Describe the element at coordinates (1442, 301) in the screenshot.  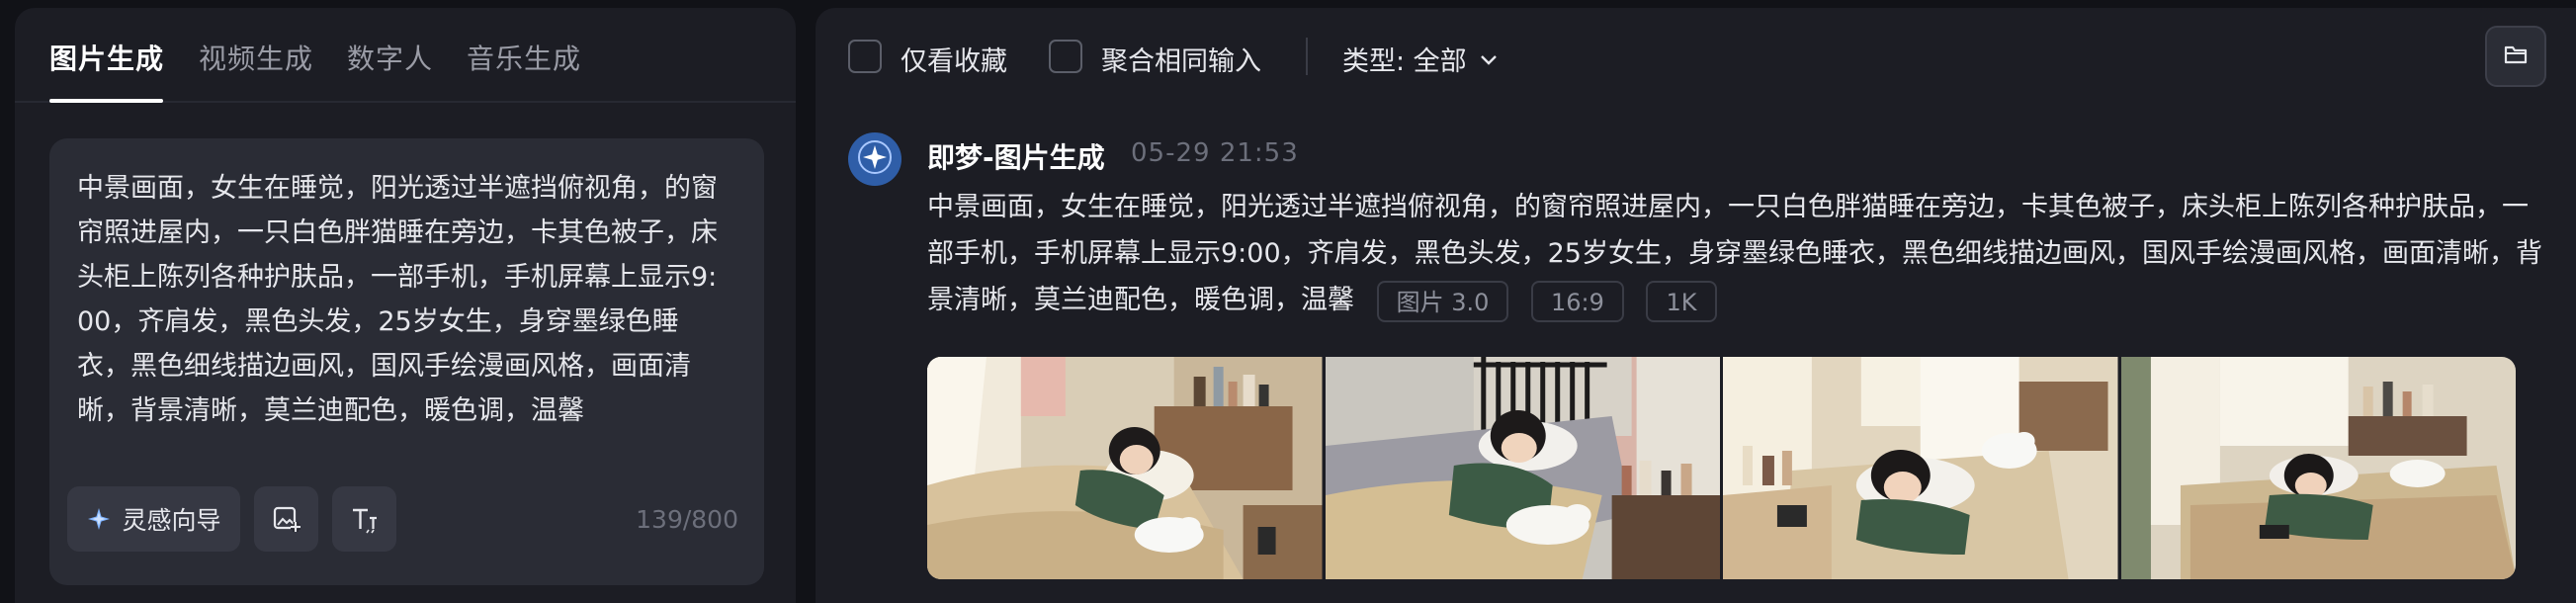
I see `model-tag: 图片 3.0` at that location.